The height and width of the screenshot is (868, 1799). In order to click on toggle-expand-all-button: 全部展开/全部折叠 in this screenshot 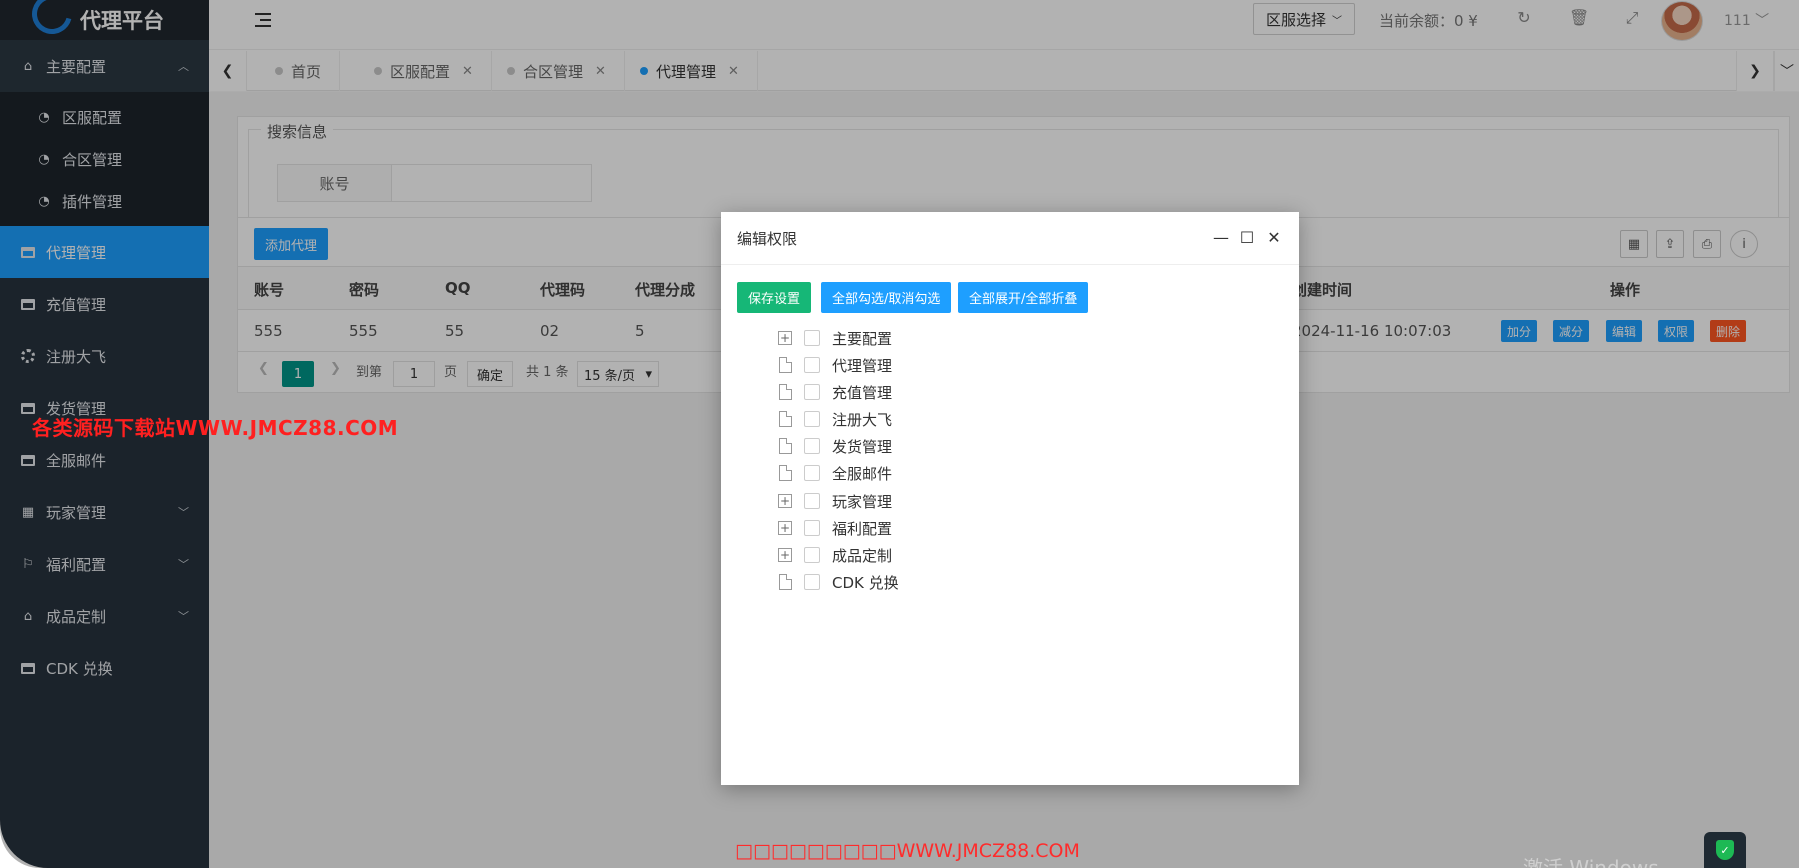, I will do `click(1023, 297)`.